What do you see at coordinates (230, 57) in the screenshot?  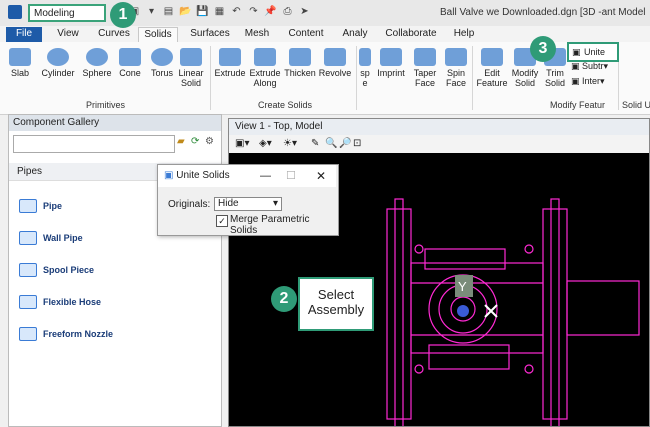 I see `extrude-icon` at bounding box center [230, 57].